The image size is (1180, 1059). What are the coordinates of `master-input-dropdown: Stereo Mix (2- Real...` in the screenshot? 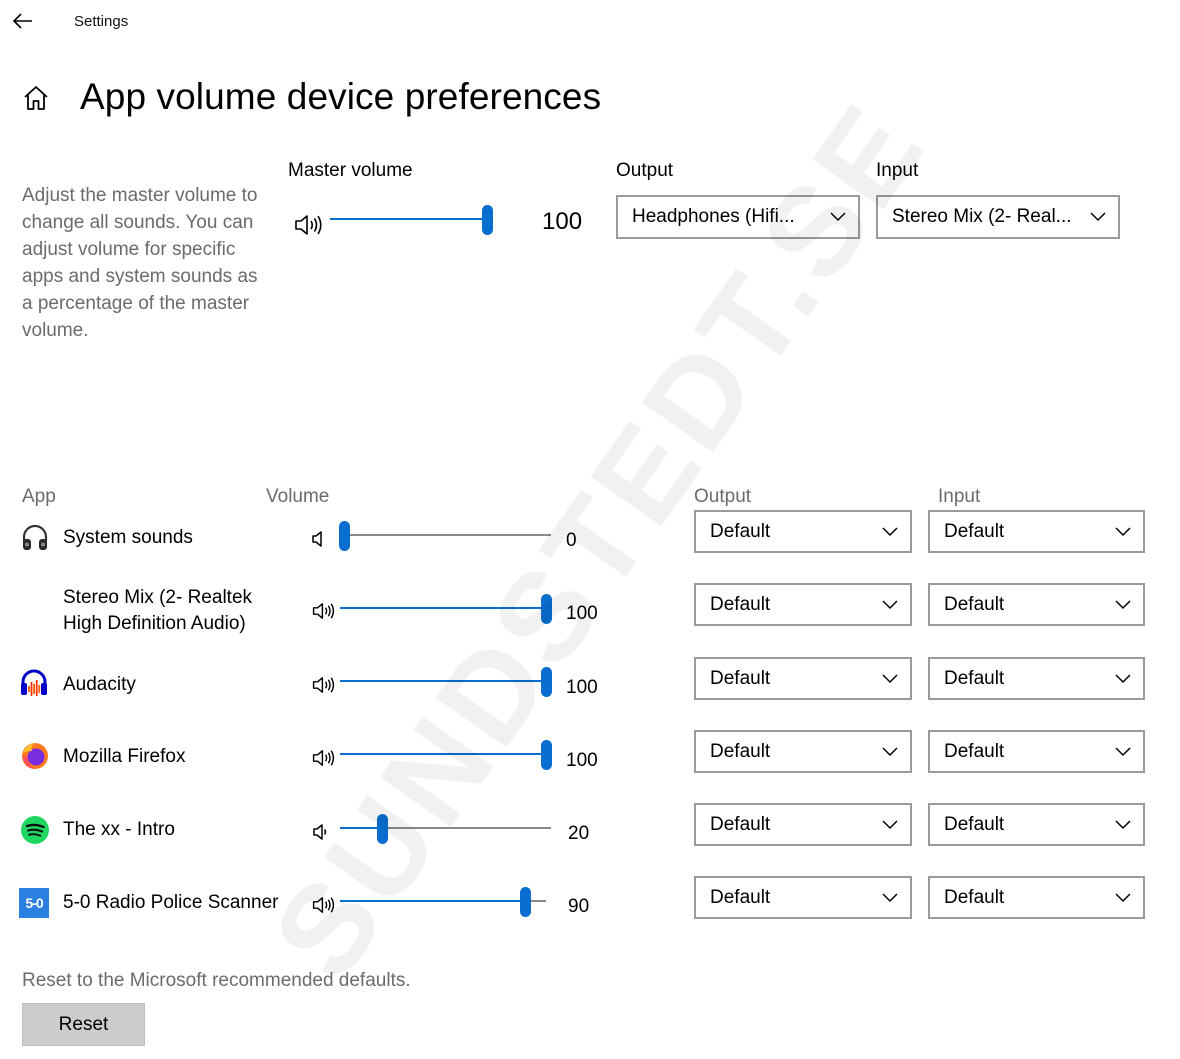 It's located at (998, 217).